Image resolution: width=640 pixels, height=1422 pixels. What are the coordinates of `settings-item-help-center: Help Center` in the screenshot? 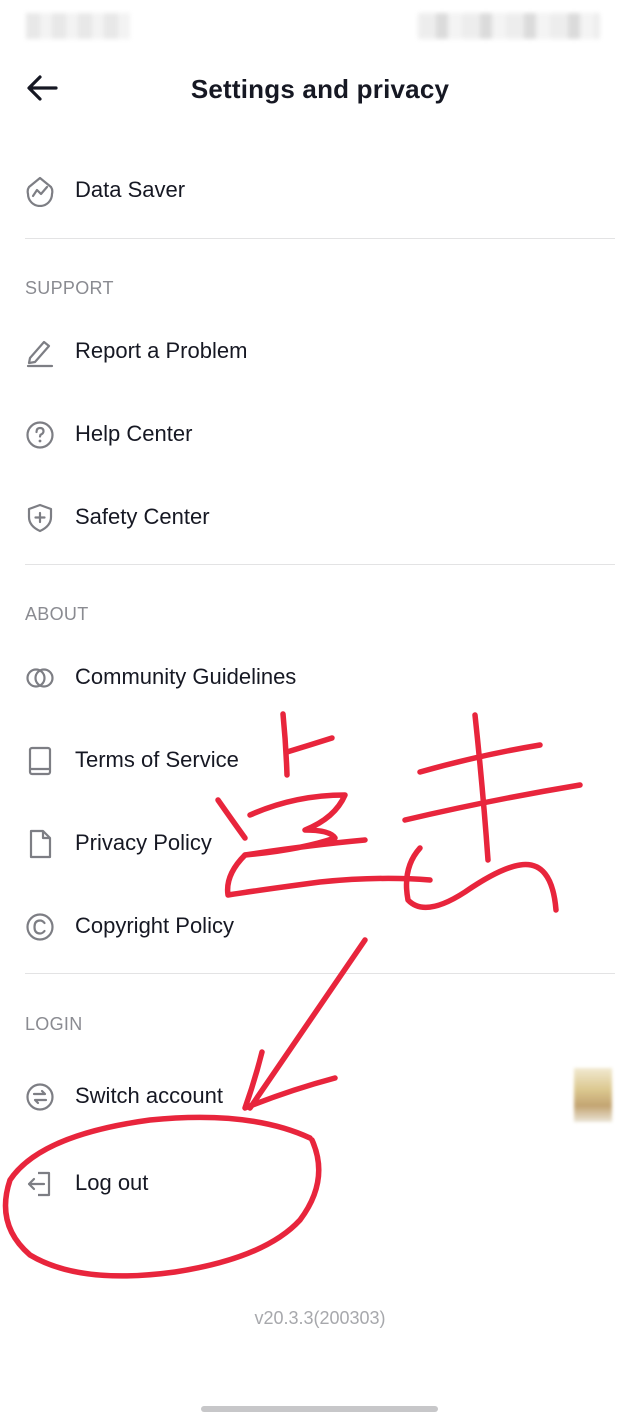 It's located at (320, 435).